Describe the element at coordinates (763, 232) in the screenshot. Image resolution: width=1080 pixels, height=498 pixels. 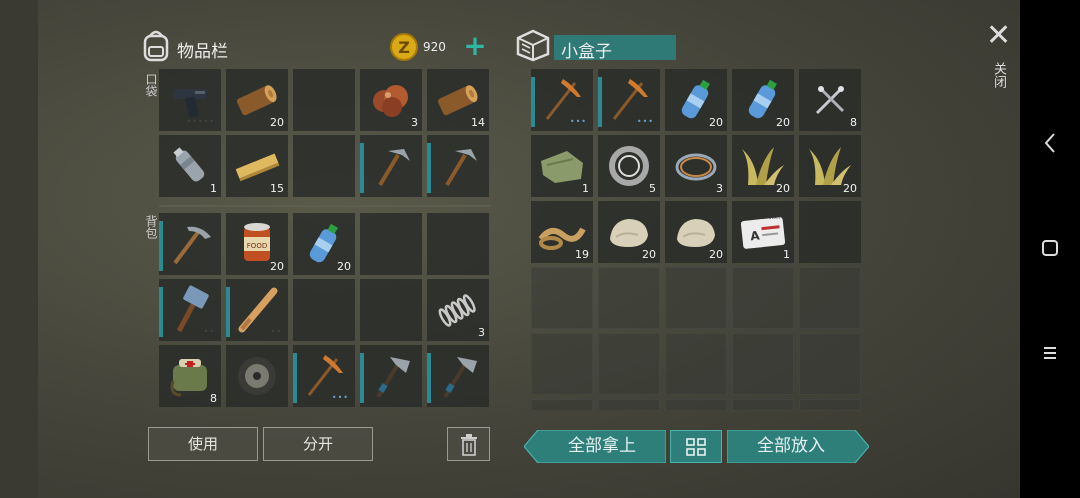
I see `container-slot: A US ARMY 1` at that location.